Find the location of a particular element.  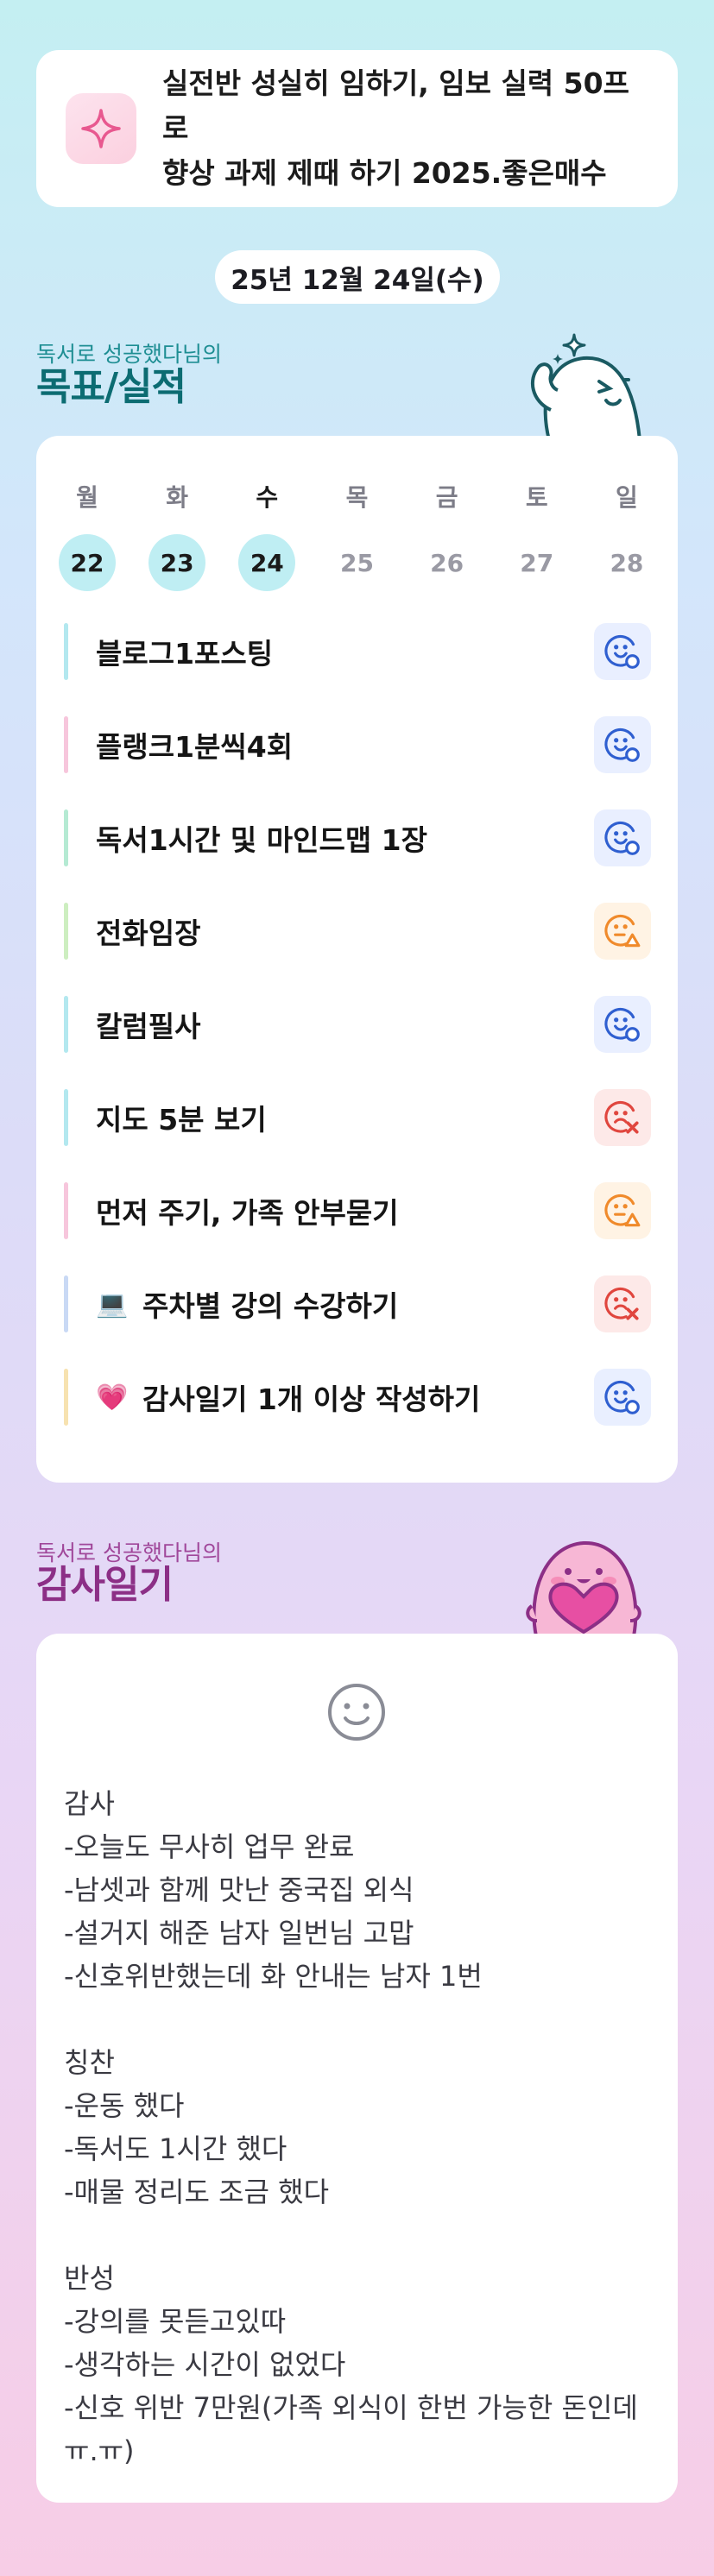

diary-section-title: 감사일기 is located at coordinates (105, 1585).